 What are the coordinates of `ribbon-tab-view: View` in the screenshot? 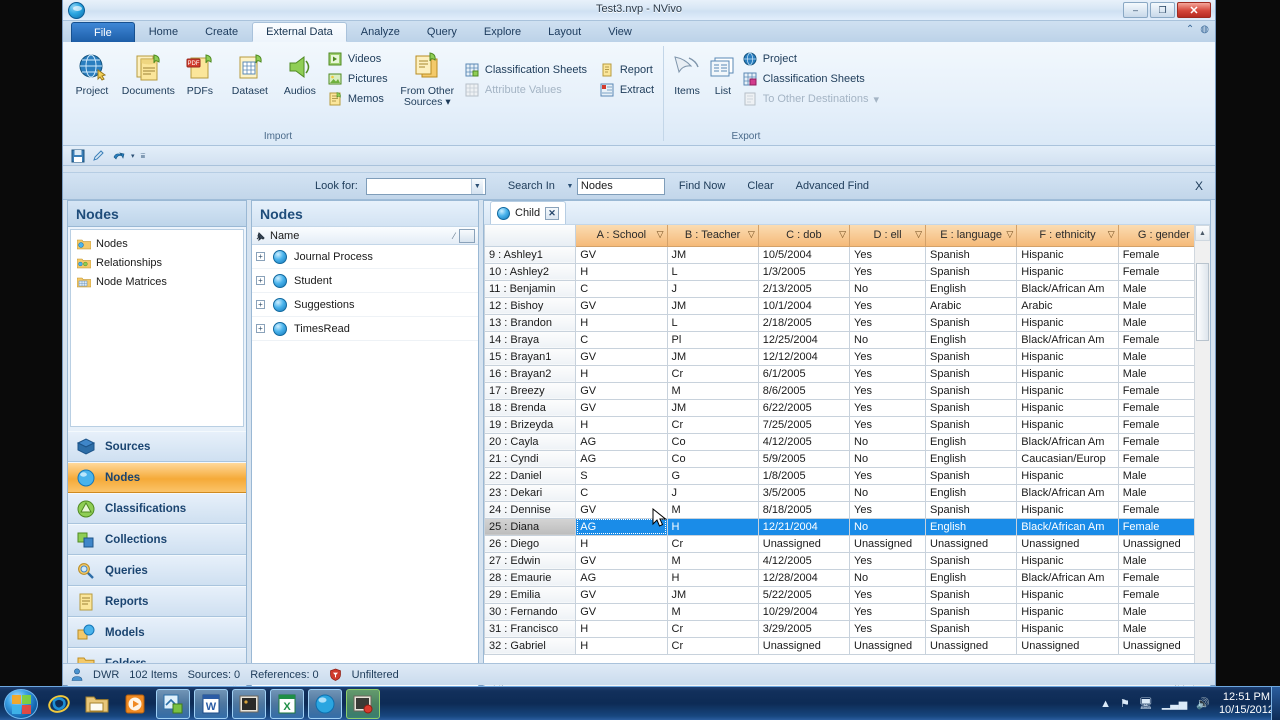 It's located at (620, 32).